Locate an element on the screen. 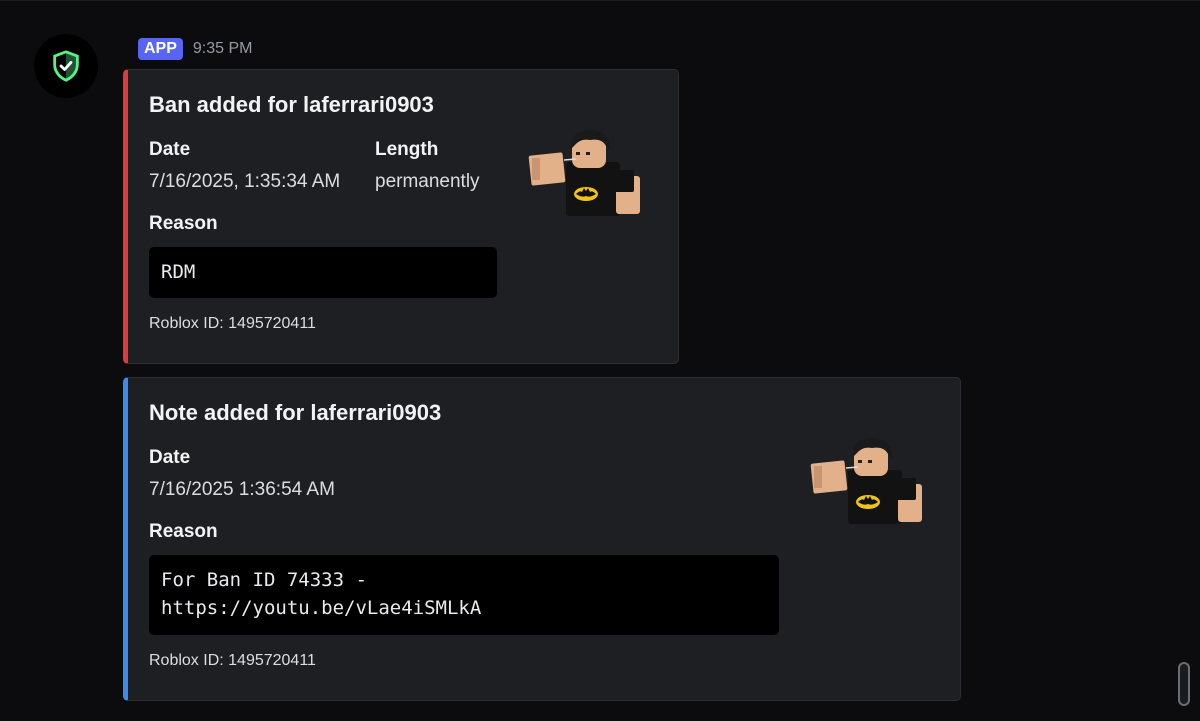 This screenshot has width=1200, height=721. embed-title: Note added for laferrari0903 is located at coordinates (295, 412).